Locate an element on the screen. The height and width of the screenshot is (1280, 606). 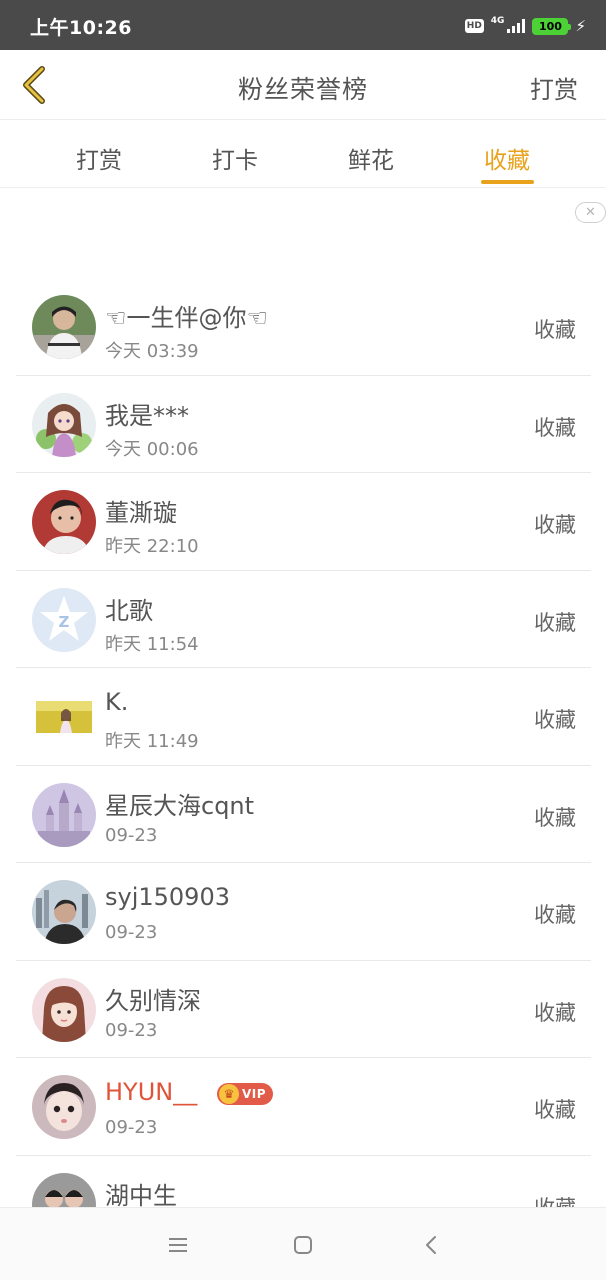
tab-favorites: 收藏 is located at coordinates (507, 158).